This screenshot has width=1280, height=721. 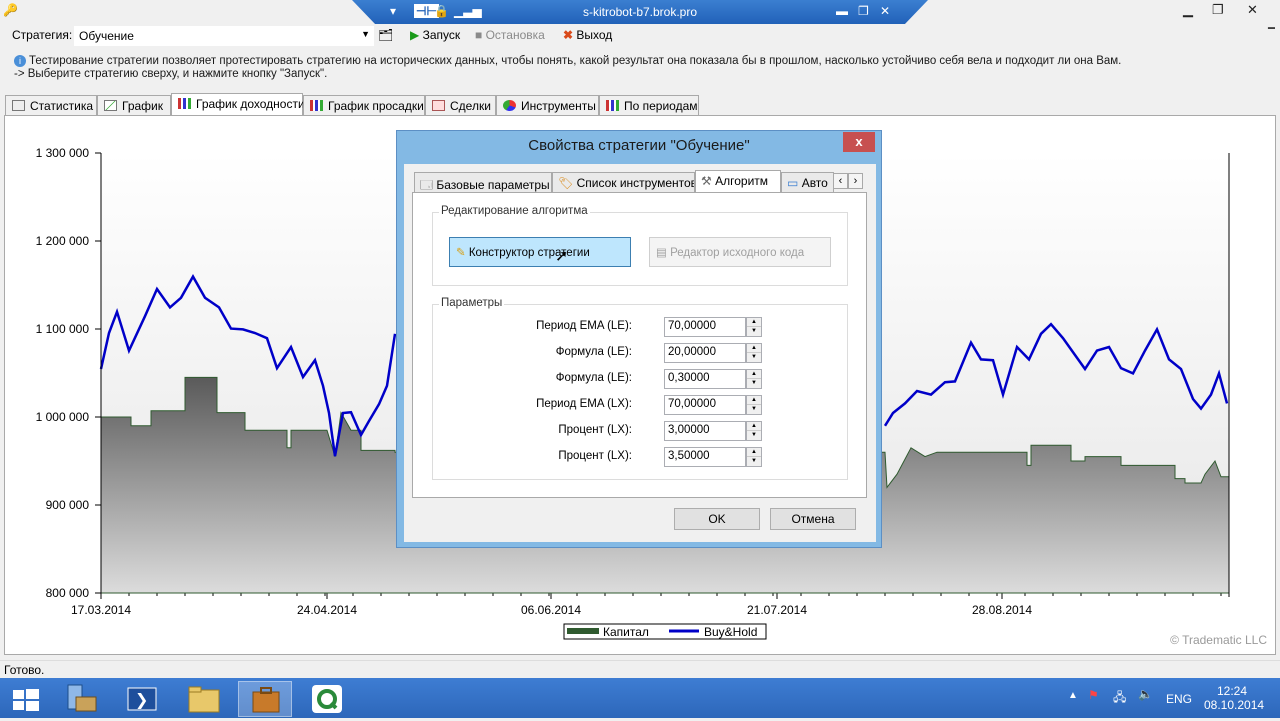 What do you see at coordinates (706, 181) in the screenshot?
I see `wand-icon: ⚒` at bounding box center [706, 181].